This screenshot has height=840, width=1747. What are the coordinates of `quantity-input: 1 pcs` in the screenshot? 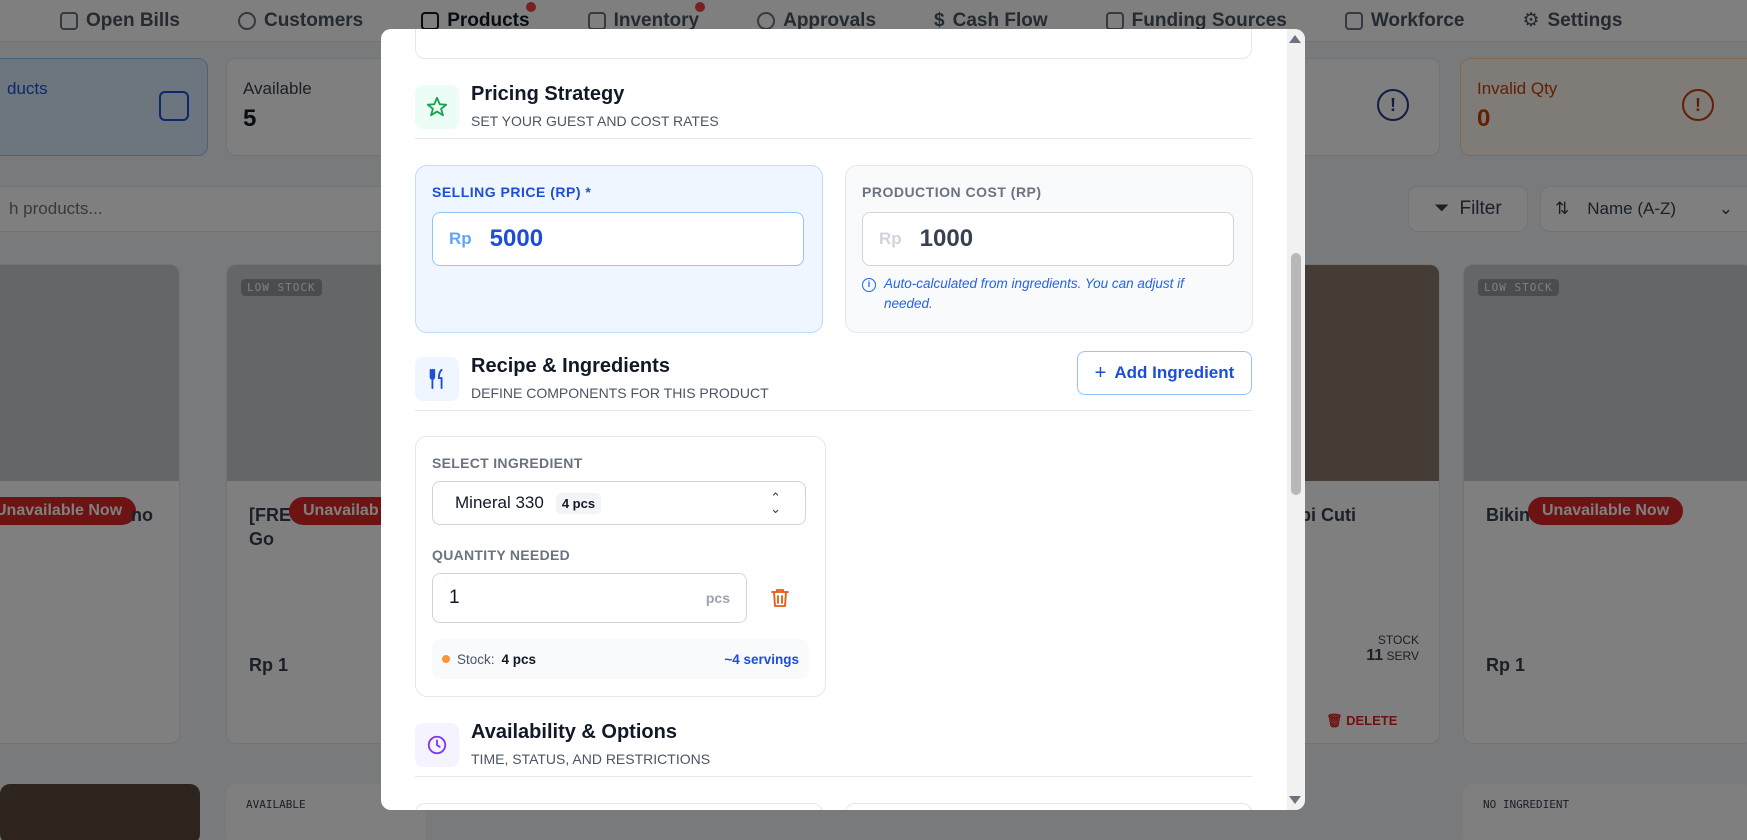 It's located at (589, 598).